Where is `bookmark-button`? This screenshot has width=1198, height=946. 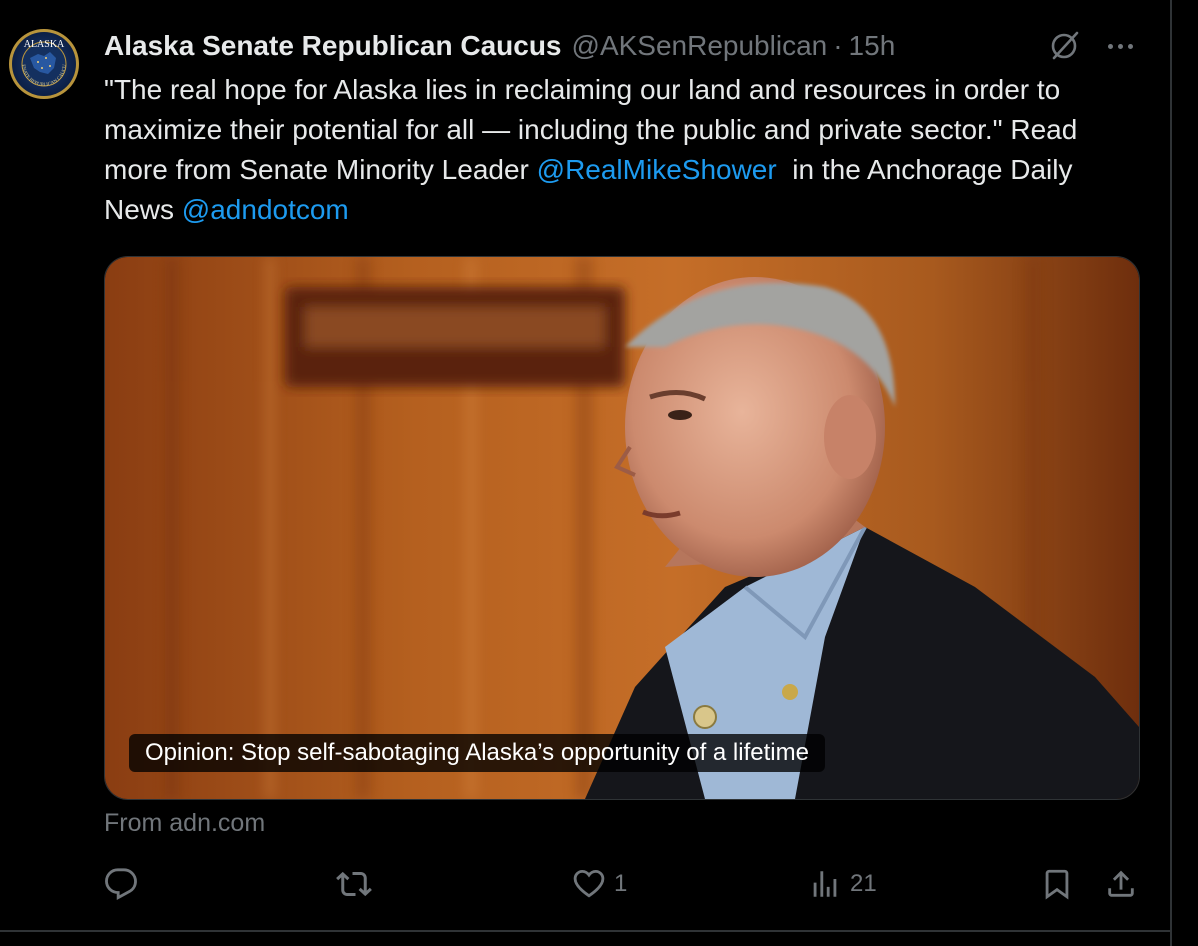
bookmark-button is located at coordinates (1057, 884).